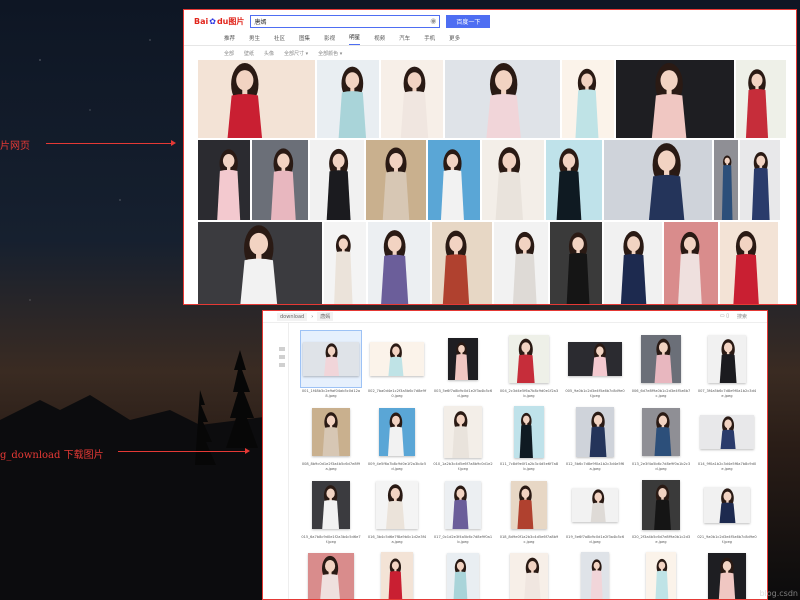  I want to click on filter-option: 壁纸, so click(249, 53).